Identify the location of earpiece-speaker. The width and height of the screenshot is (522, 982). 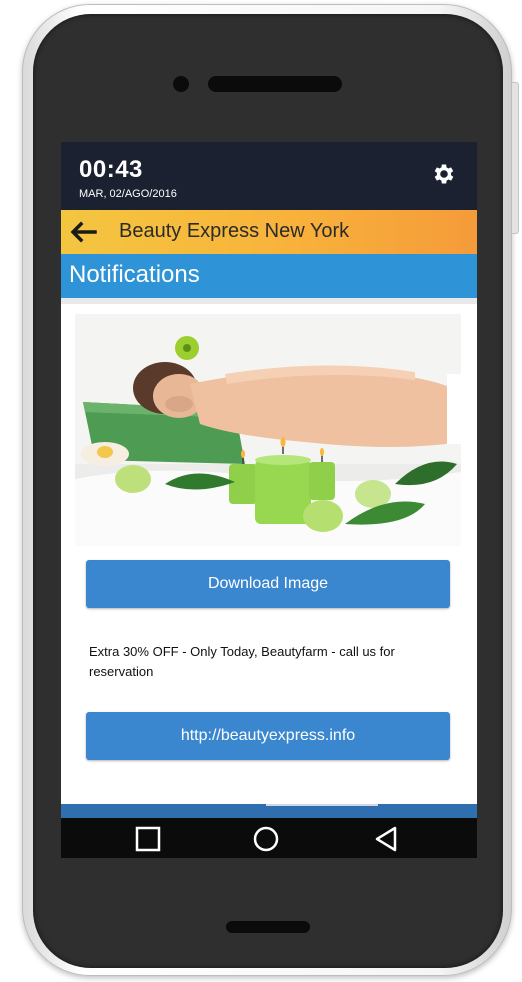
(275, 84).